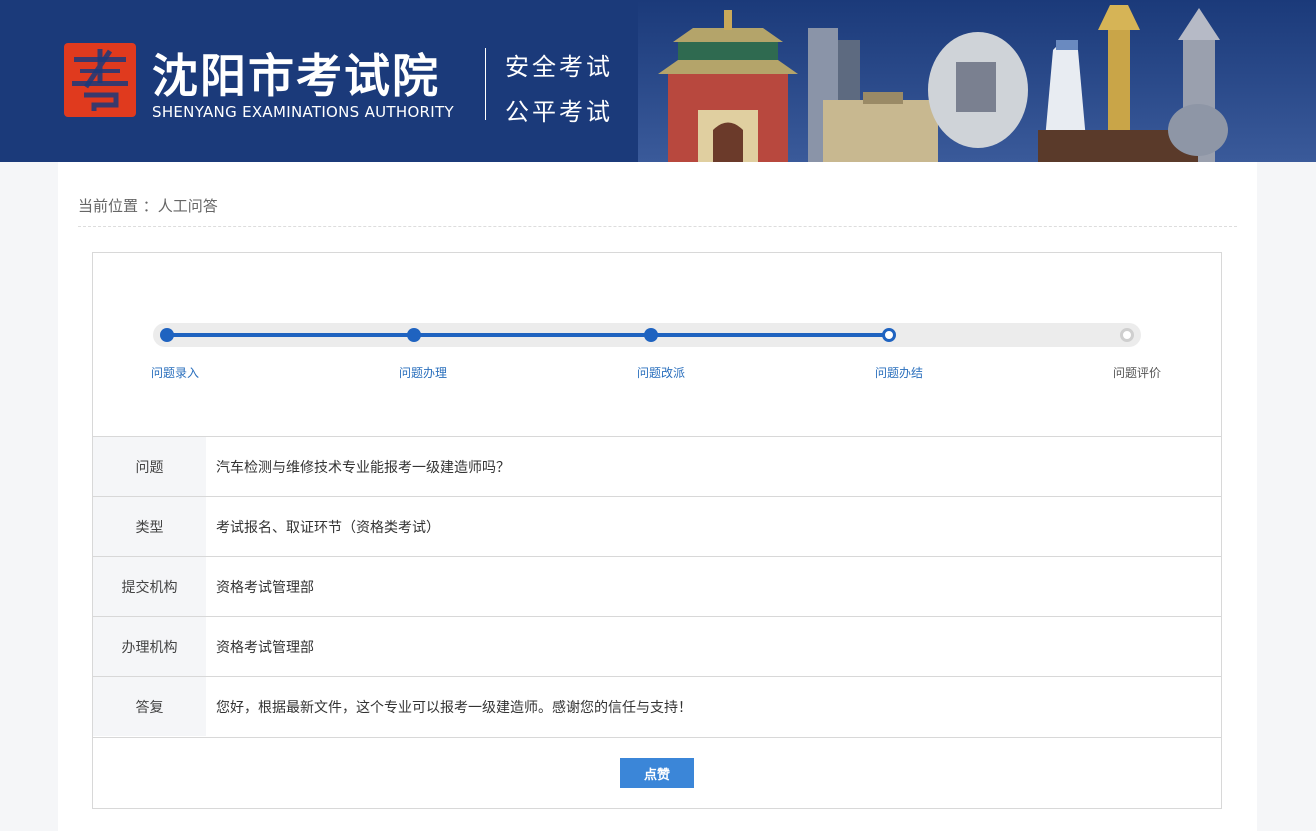 The height and width of the screenshot is (831, 1316). What do you see at coordinates (148, 206) in the screenshot?
I see `breadcrumb: 当前位置 ：人工问答` at bounding box center [148, 206].